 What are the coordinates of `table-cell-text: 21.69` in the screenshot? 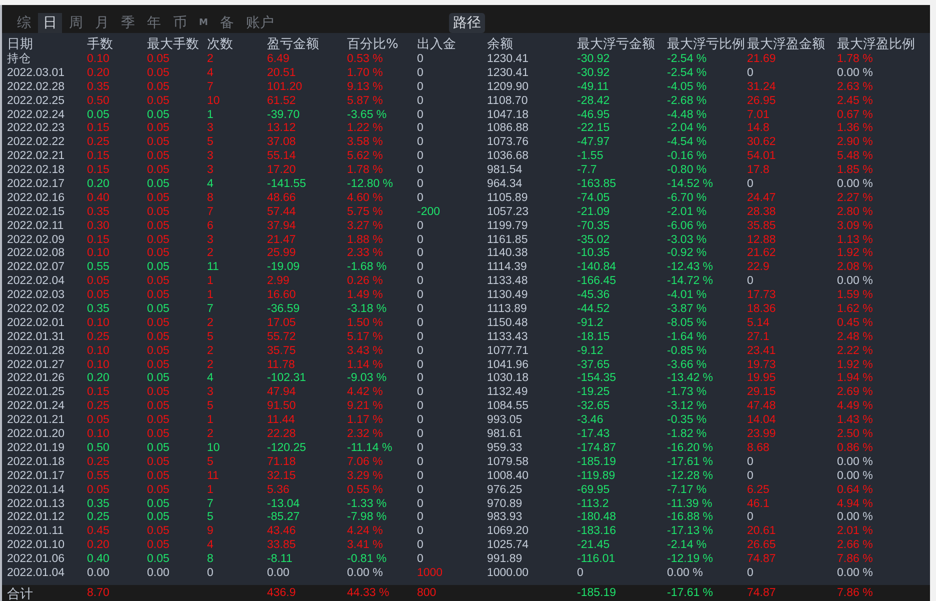 It's located at (762, 60).